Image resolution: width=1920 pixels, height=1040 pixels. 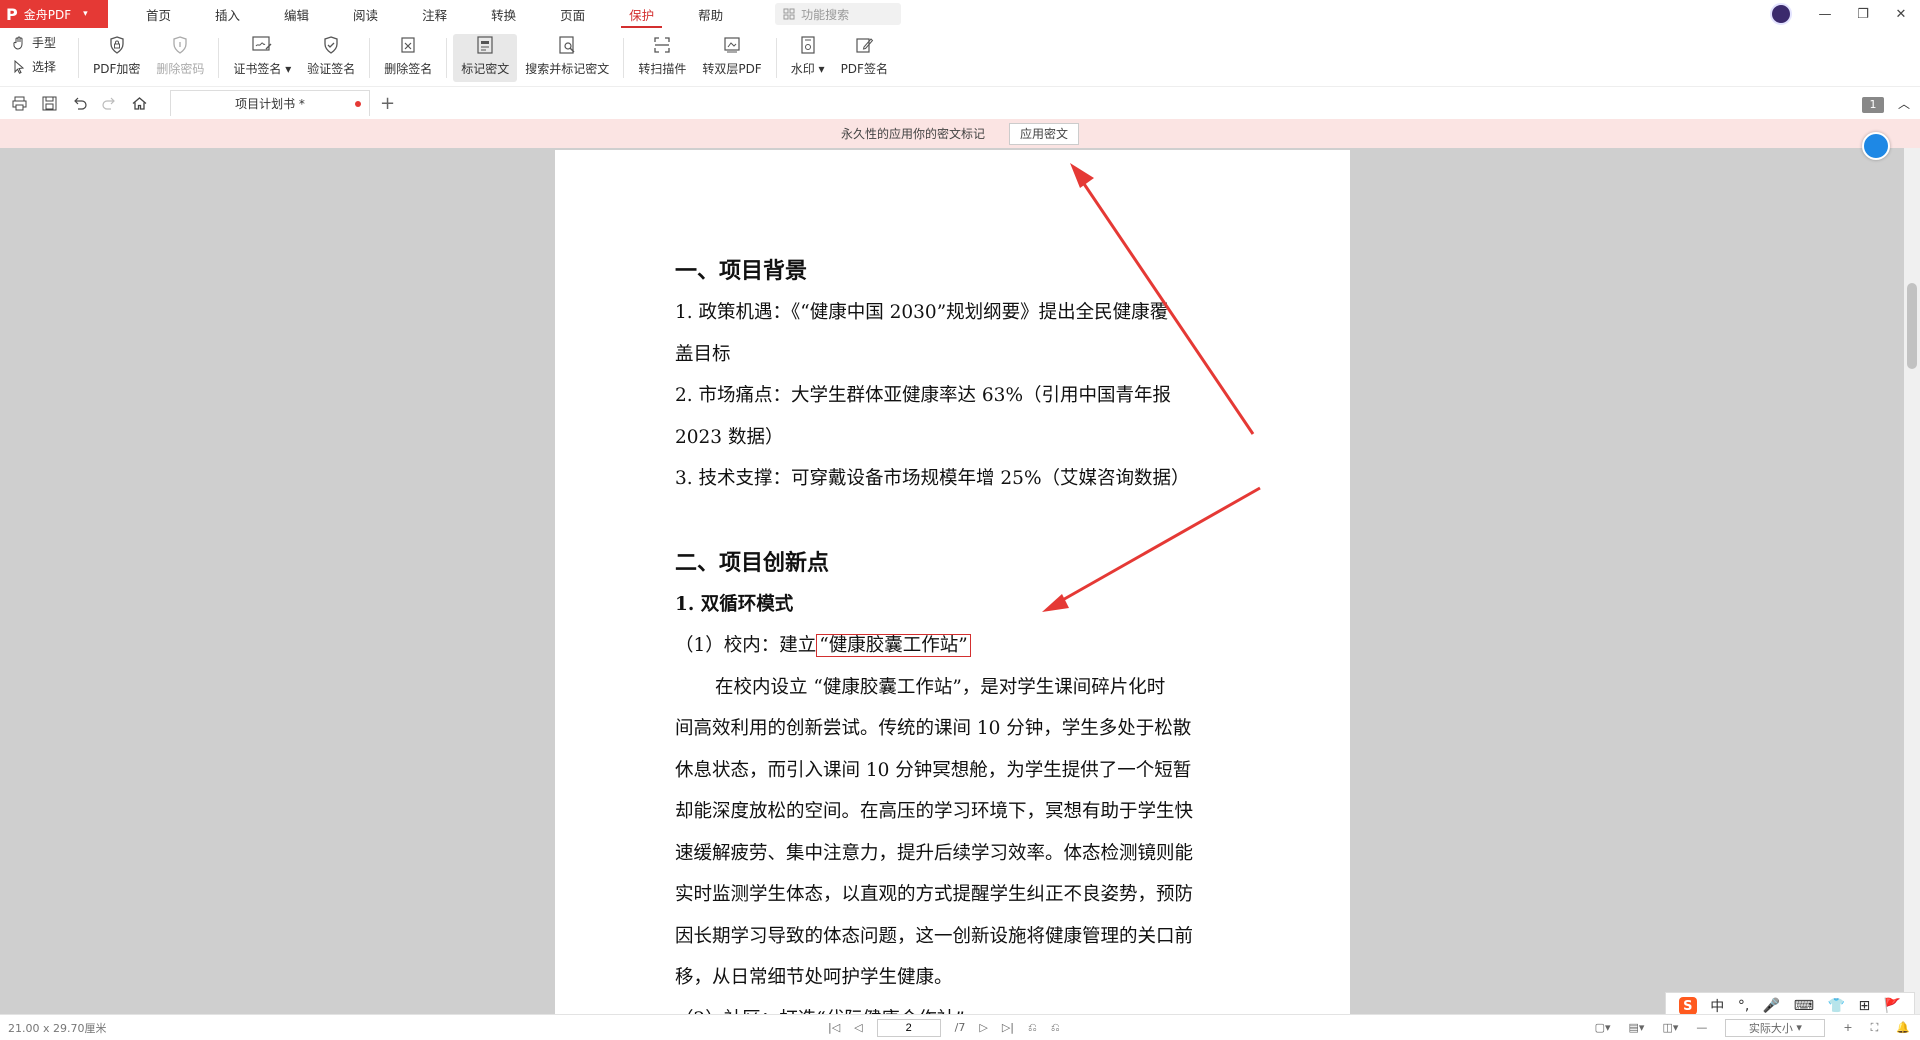 What do you see at coordinates (1743, 1006) in the screenshot?
I see `ime-punctuation-icon: °,` at bounding box center [1743, 1006].